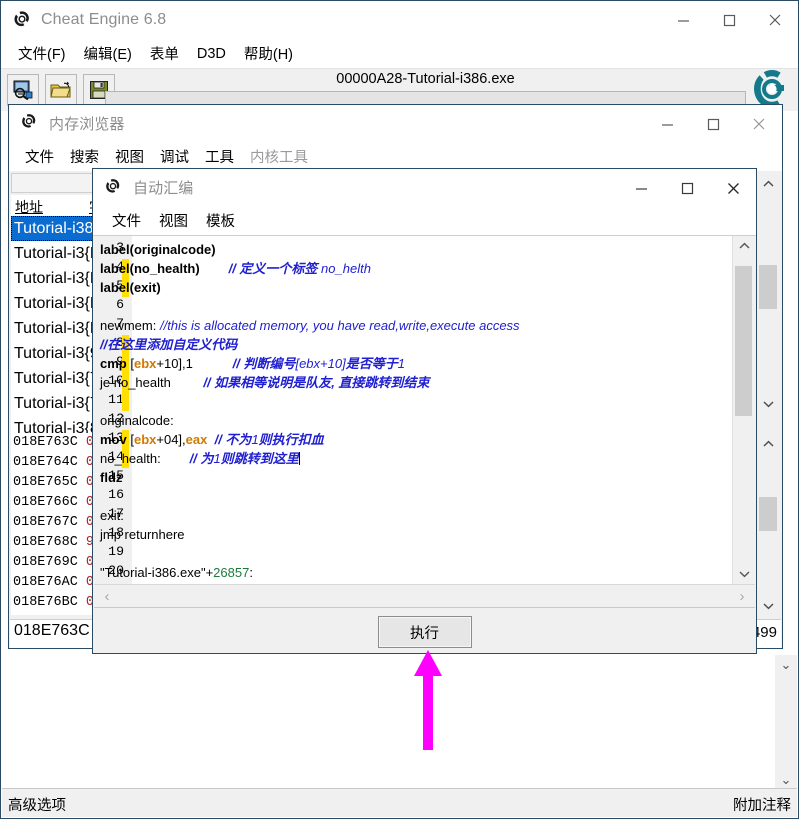 This screenshot has height=819, width=799. Describe the element at coordinates (424, 221) in the screenshot. I see `auto-assemble-menubar: 文件 视图 模板` at that location.